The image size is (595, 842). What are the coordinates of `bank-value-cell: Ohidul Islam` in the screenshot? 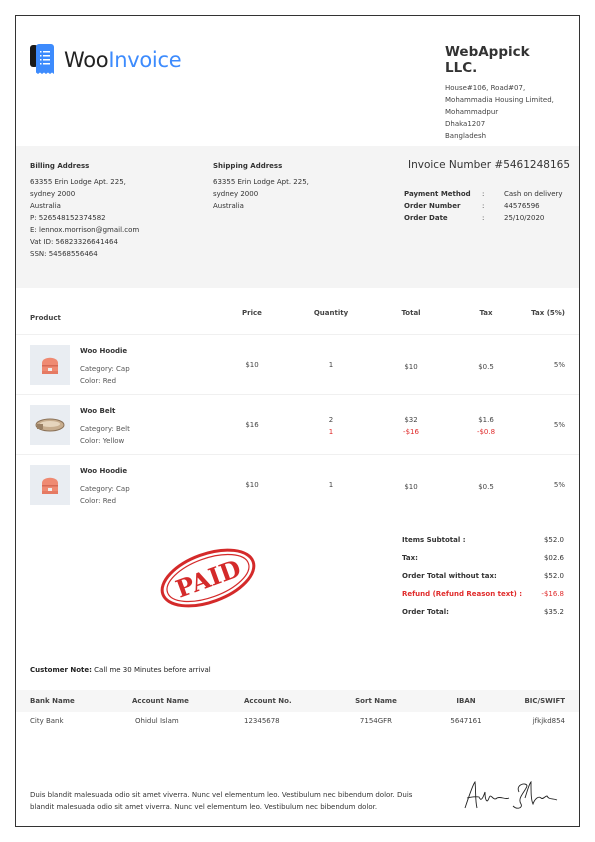 It's located at (157, 721).